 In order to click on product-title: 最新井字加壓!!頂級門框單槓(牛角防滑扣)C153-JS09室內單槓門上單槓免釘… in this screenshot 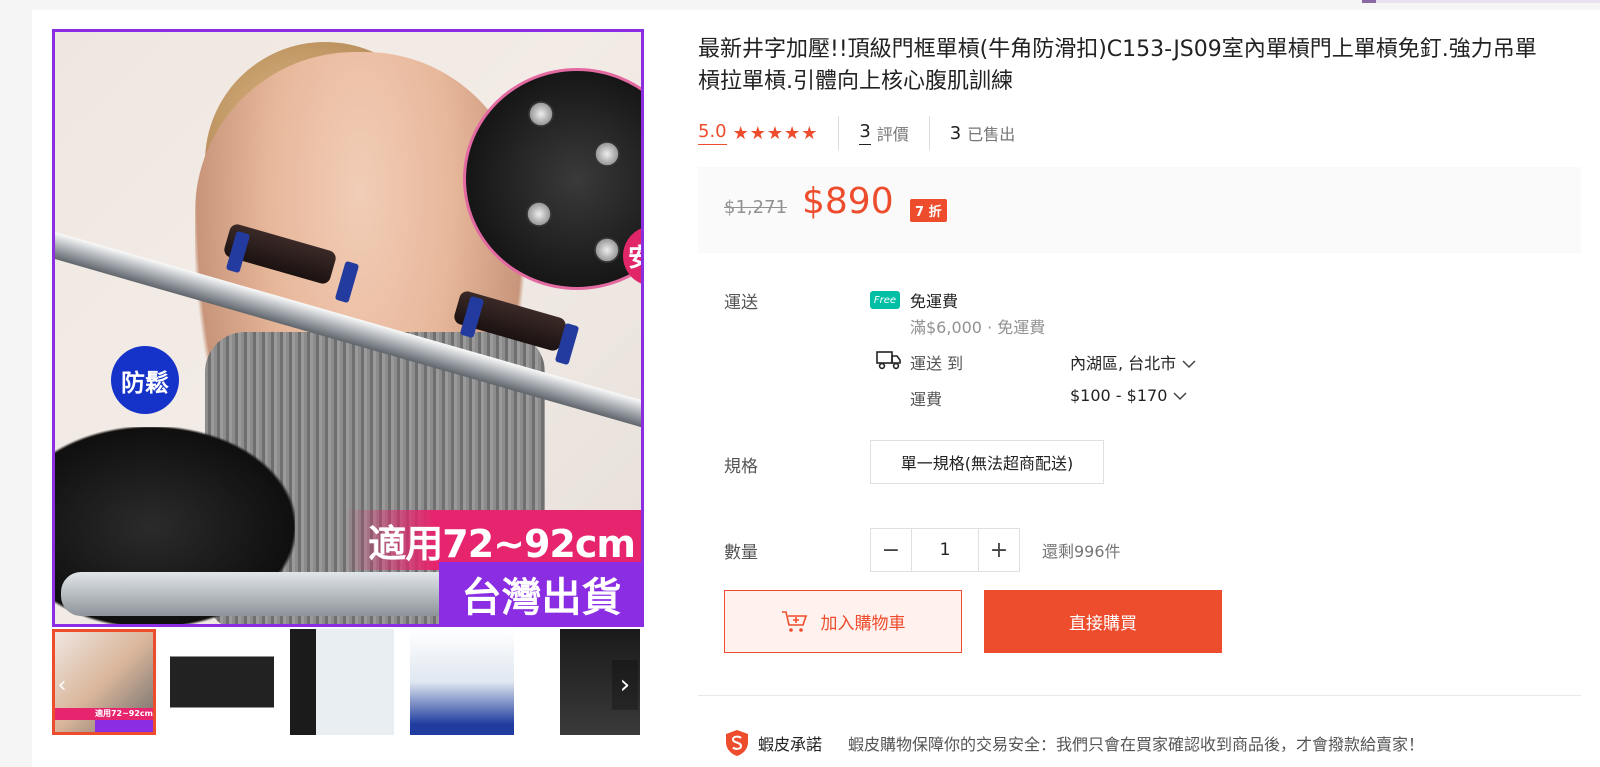, I will do `click(1117, 65)`.